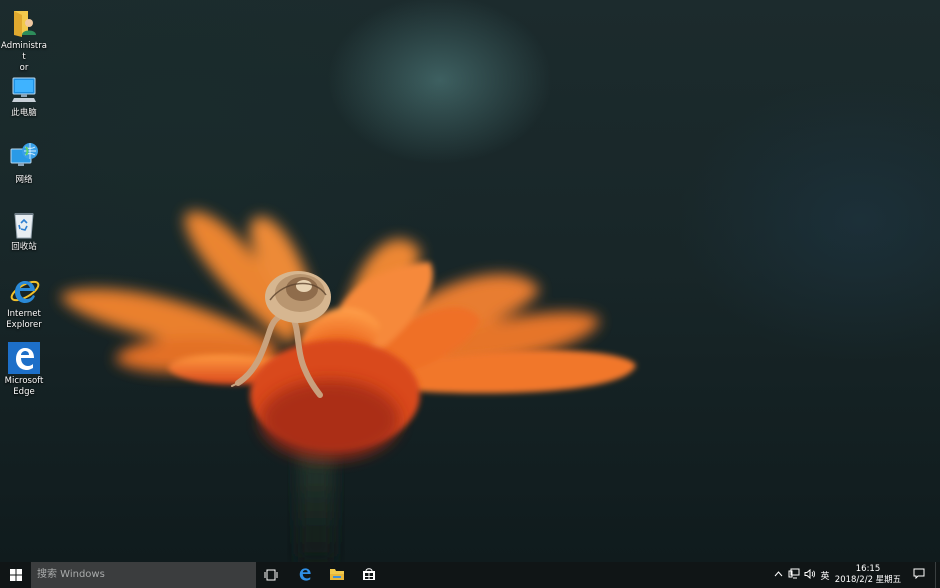 The height and width of the screenshot is (588, 940). What do you see at coordinates (24, 319) in the screenshot?
I see `desktop-icon-label: Internet Explorer` at bounding box center [24, 319].